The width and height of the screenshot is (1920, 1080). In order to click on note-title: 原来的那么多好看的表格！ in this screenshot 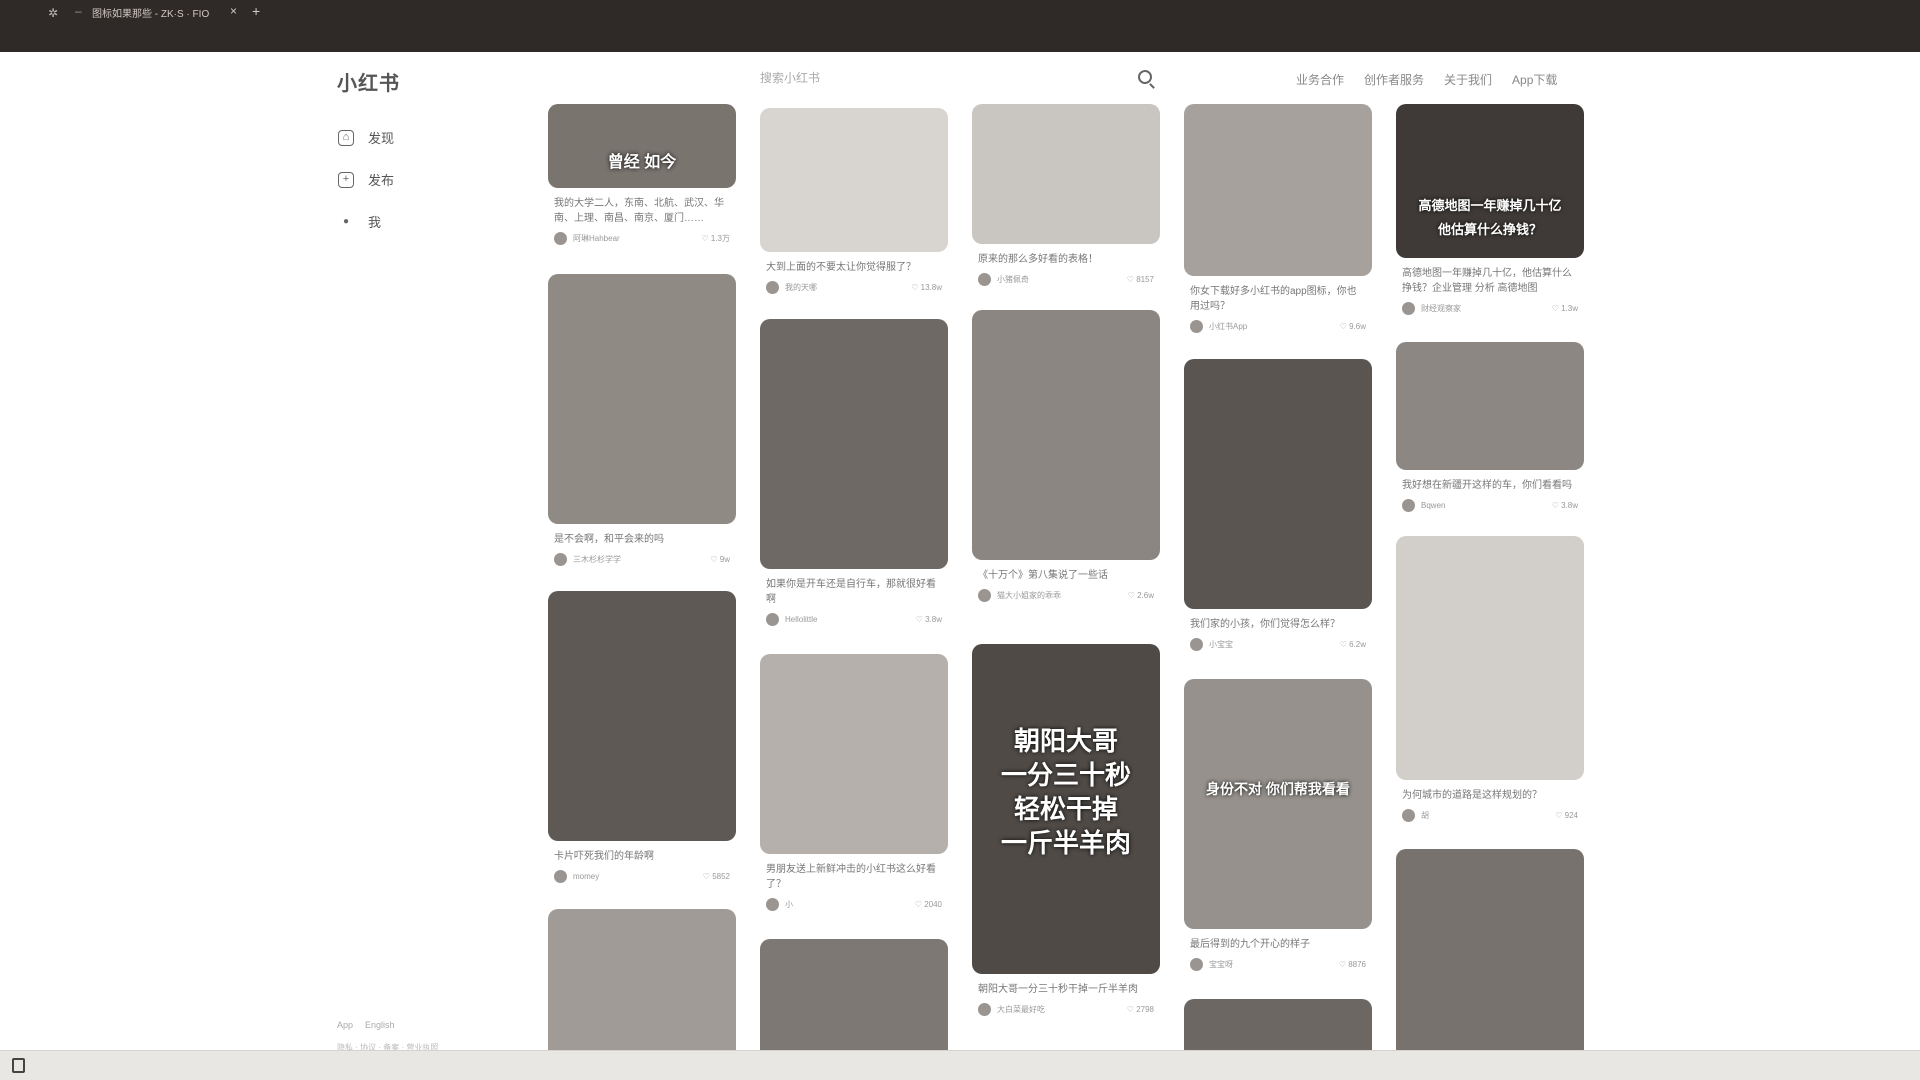, I will do `click(1066, 259)`.